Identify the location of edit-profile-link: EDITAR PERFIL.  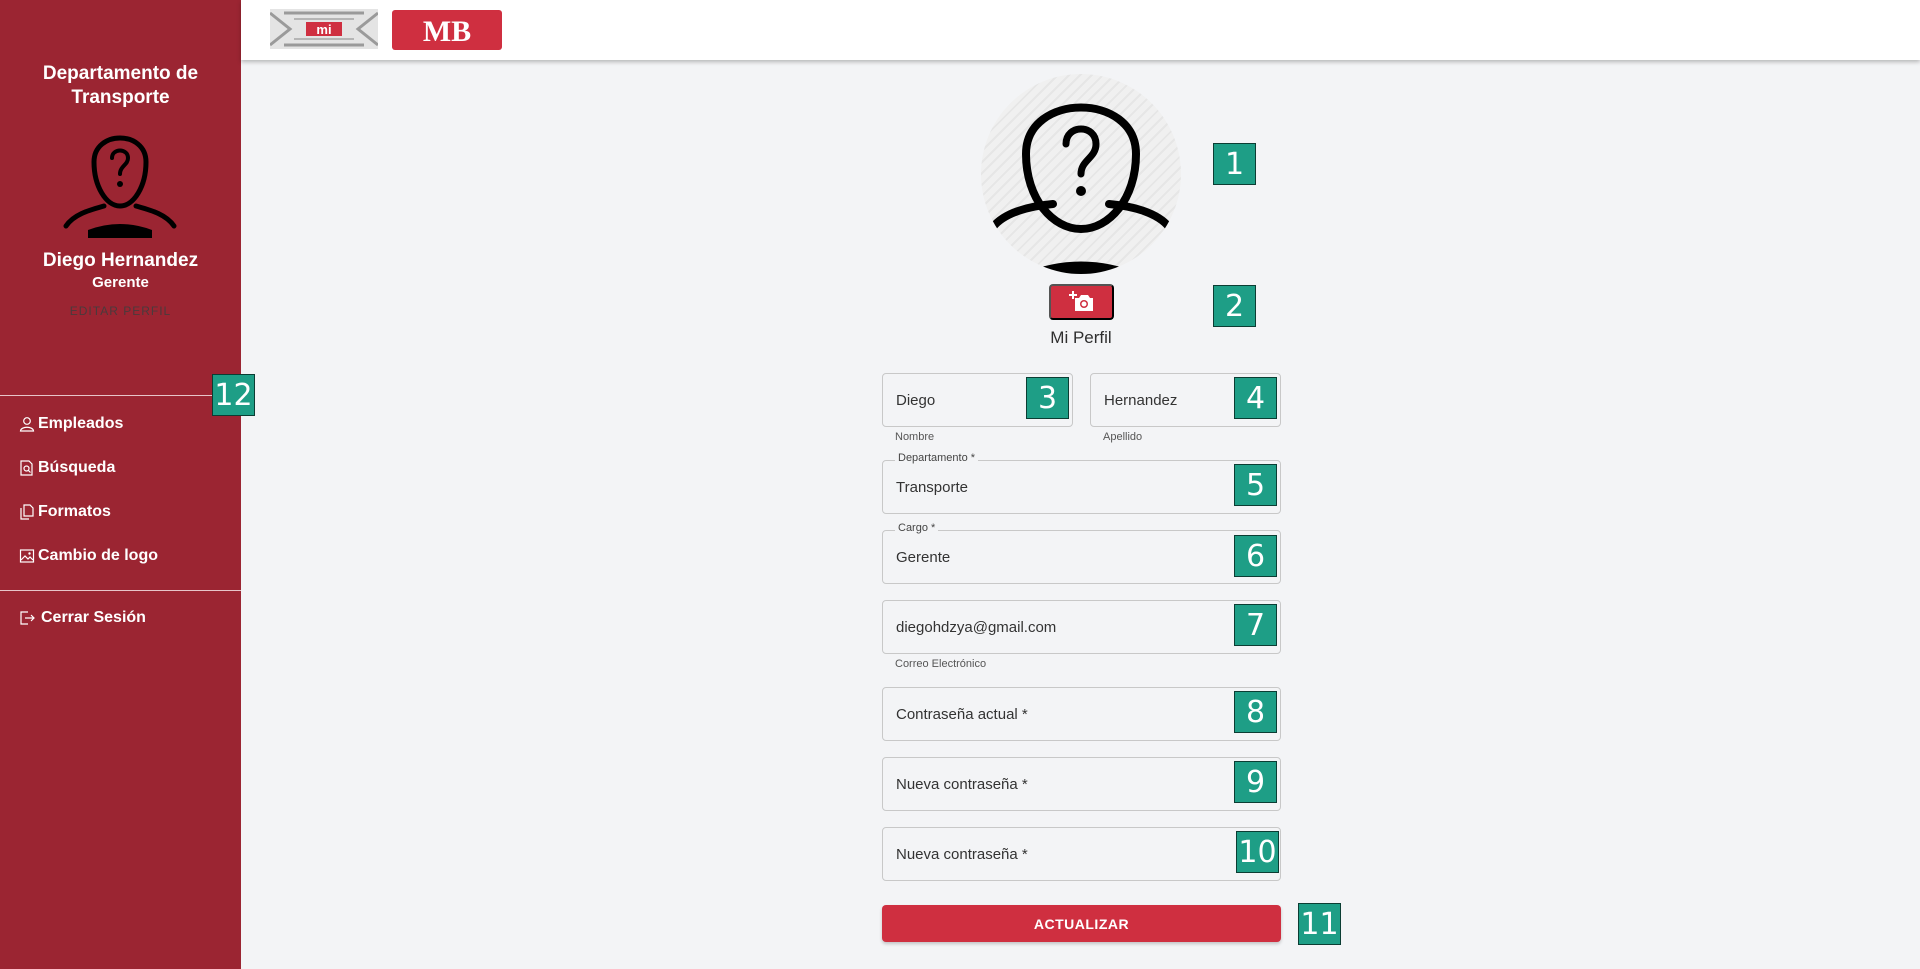
(120, 311).